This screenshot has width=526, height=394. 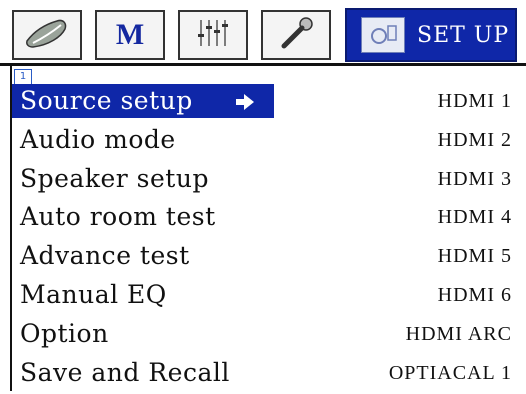 I want to click on menu-item-auto-room-test: Auto room test HDMI 4, so click(x=269, y=219).